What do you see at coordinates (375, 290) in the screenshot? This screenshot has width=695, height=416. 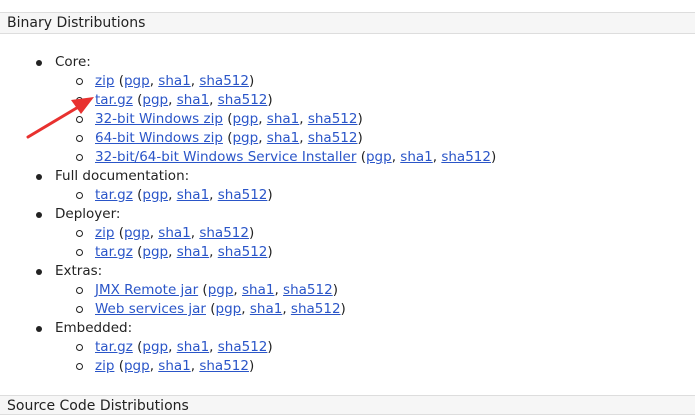 I see `download-item: JMX Remote jar (pgp, sha1, sha512)` at bounding box center [375, 290].